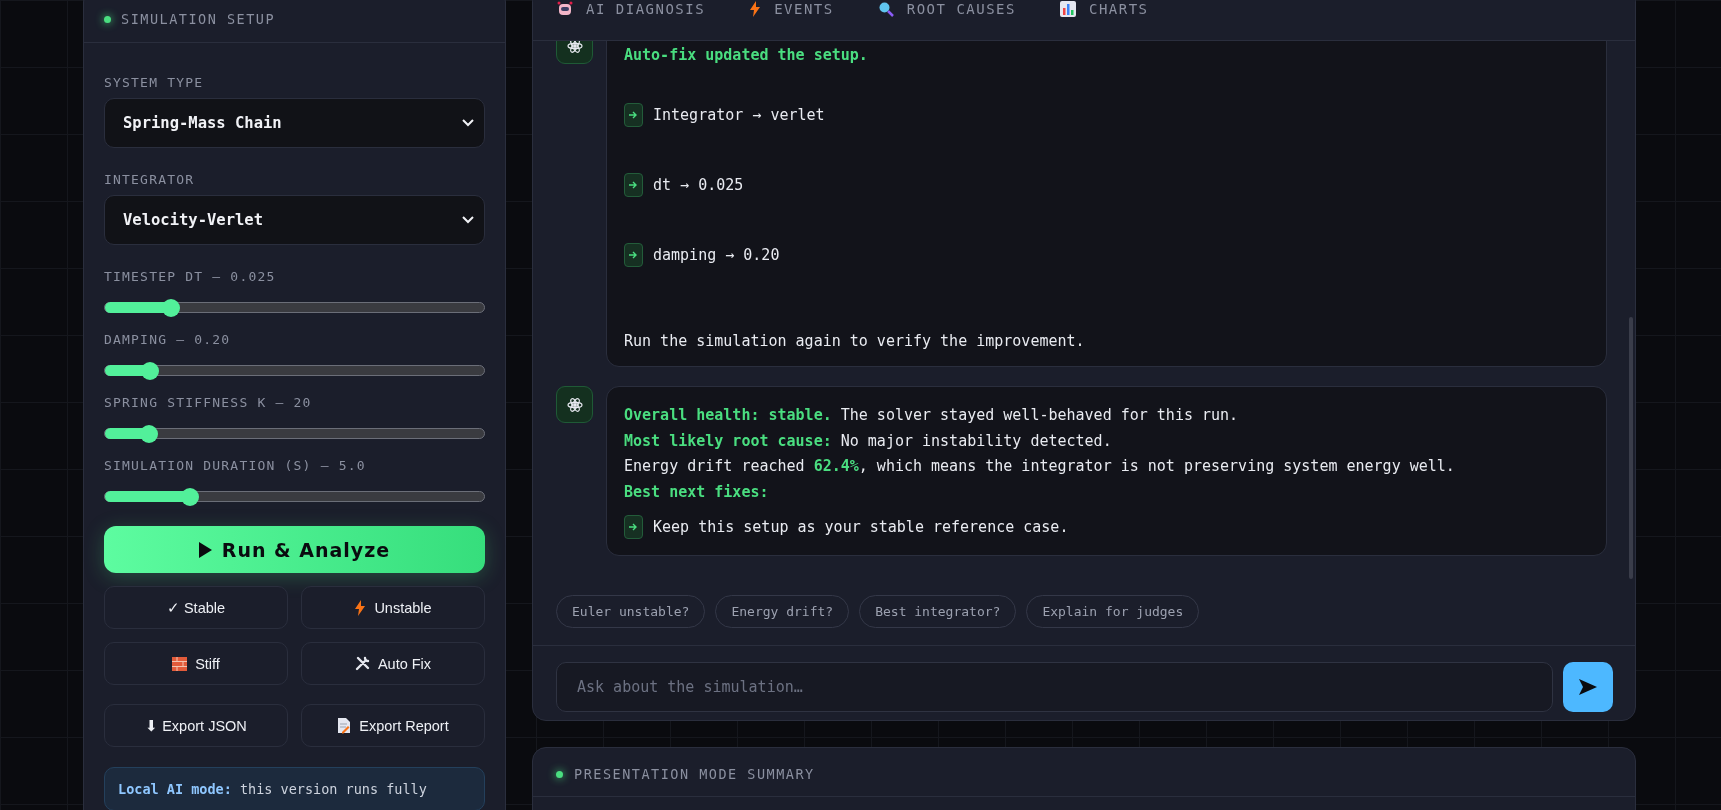 The width and height of the screenshot is (1721, 810). I want to click on suggestion-chip: Euler unstable?, so click(631, 611).